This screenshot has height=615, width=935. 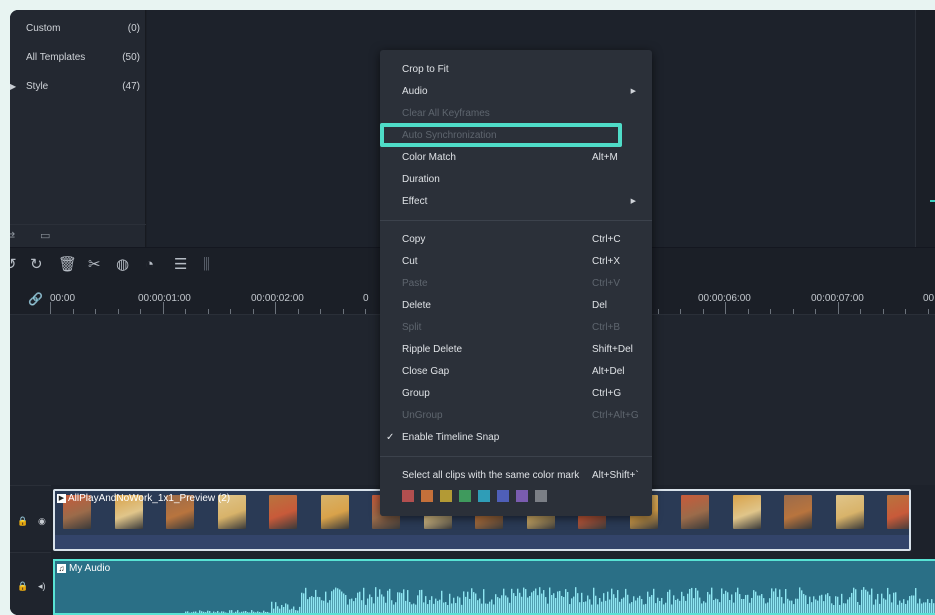 I want to click on speed-icon: ◔, so click(x=149, y=265).